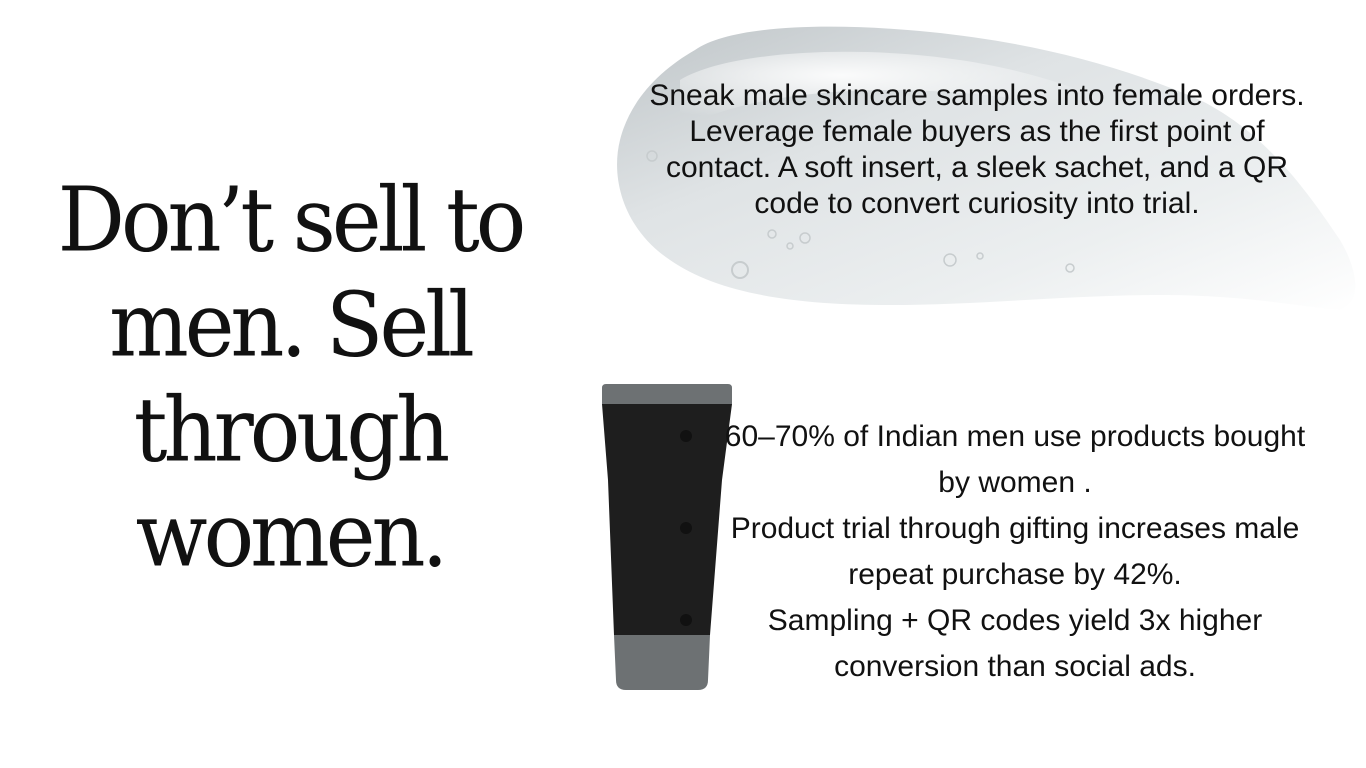 This screenshot has width=1366, height=768. I want to click on tube-cap, so click(662, 662).